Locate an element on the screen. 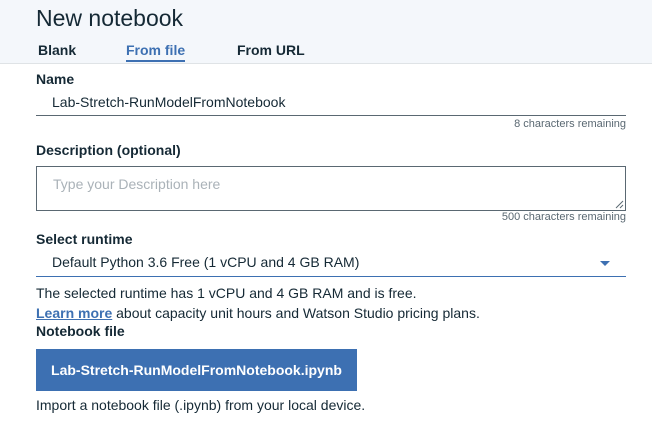  tab-blank: Blank is located at coordinates (57, 50).